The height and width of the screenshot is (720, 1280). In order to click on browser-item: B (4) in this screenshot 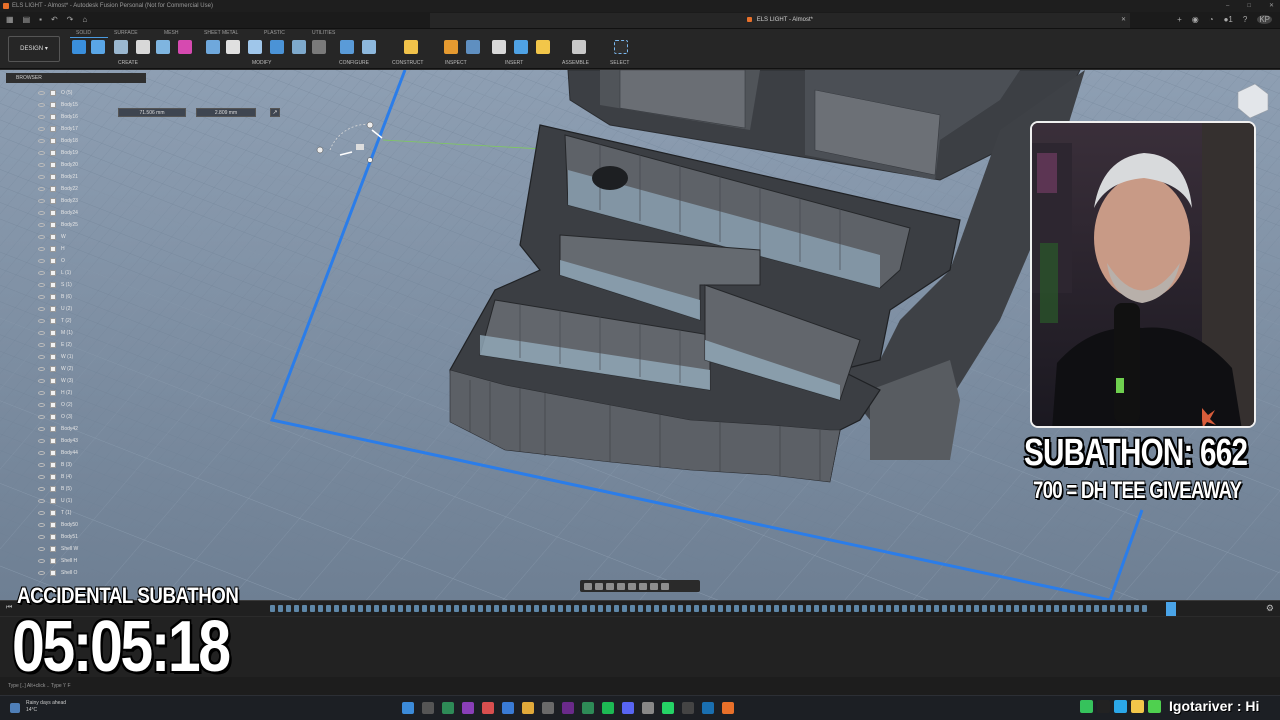, I will do `click(58, 477)`.